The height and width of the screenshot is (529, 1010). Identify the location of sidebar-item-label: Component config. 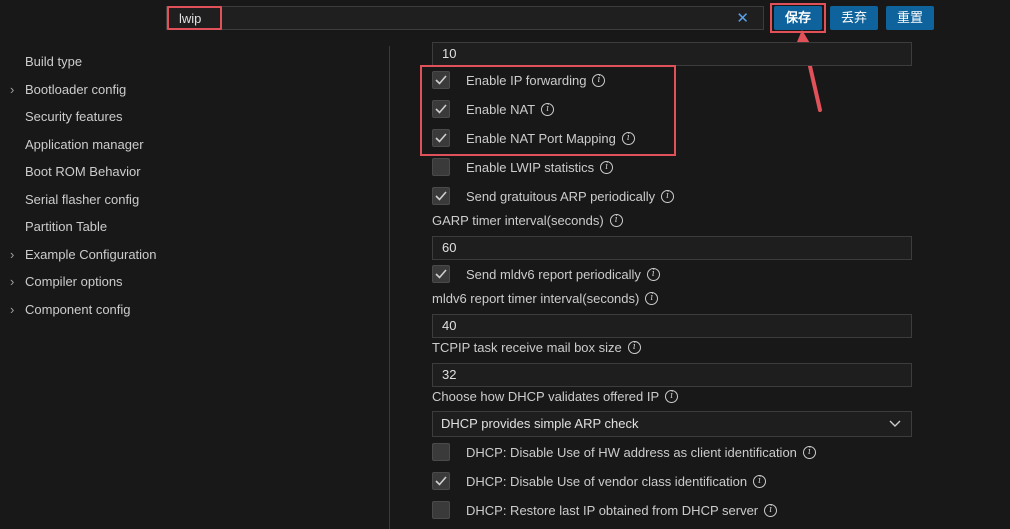
(78, 309).